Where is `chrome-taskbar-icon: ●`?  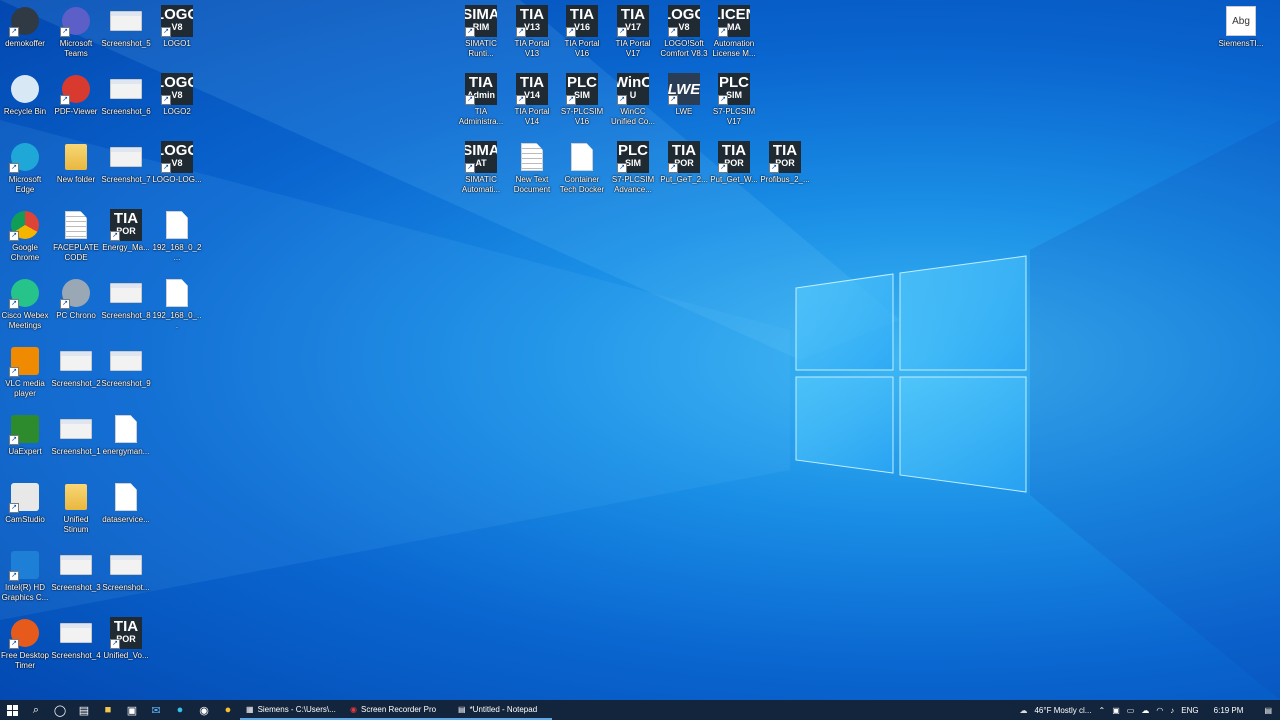 chrome-taskbar-icon: ● is located at coordinates (228, 710).